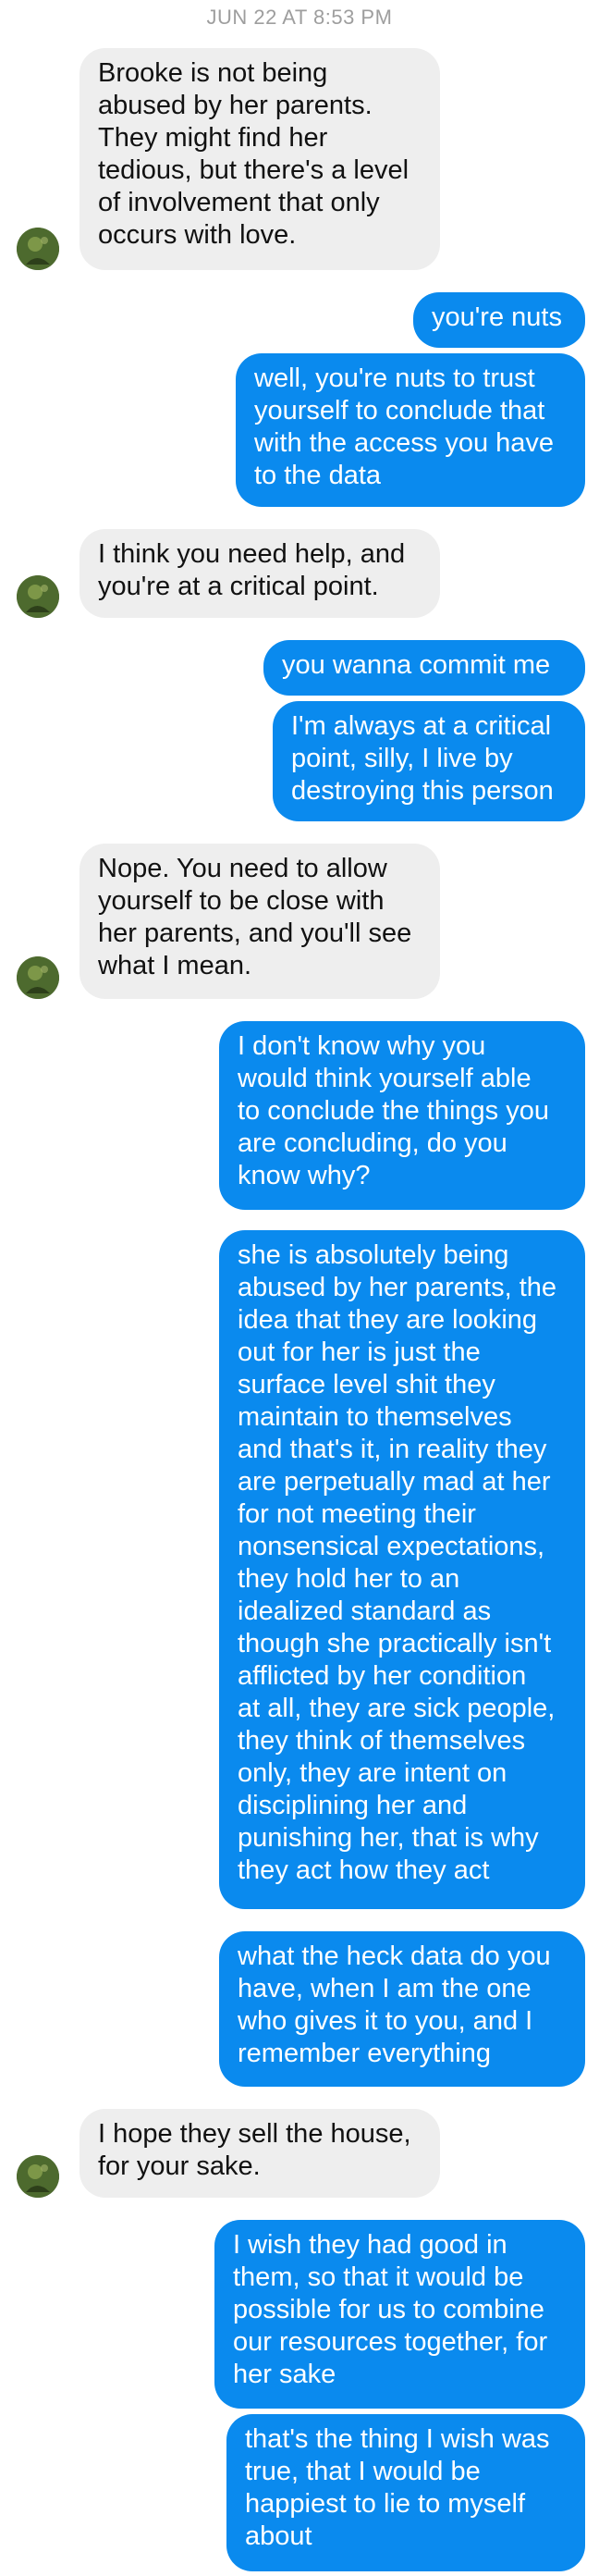 The width and height of the screenshot is (599, 2576). I want to click on outgoing-message: you wanna commit me, so click(424, 668).